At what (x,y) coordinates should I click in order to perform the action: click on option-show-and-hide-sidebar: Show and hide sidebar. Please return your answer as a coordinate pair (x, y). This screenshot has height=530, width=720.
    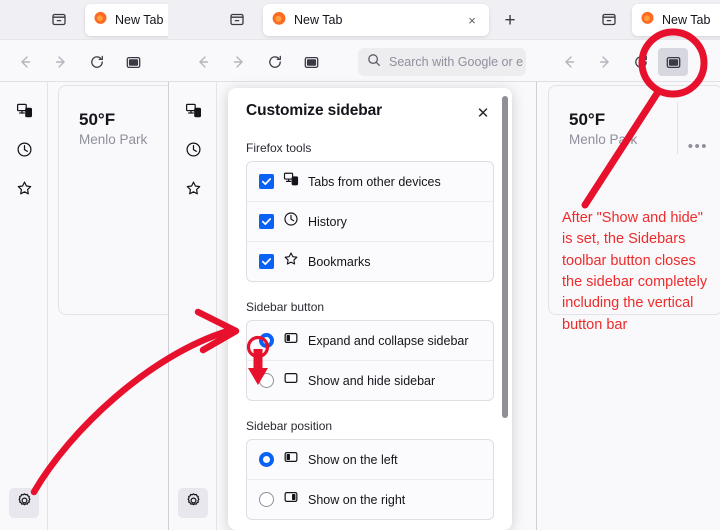
    Looking at the image, I should click on (370, 380).